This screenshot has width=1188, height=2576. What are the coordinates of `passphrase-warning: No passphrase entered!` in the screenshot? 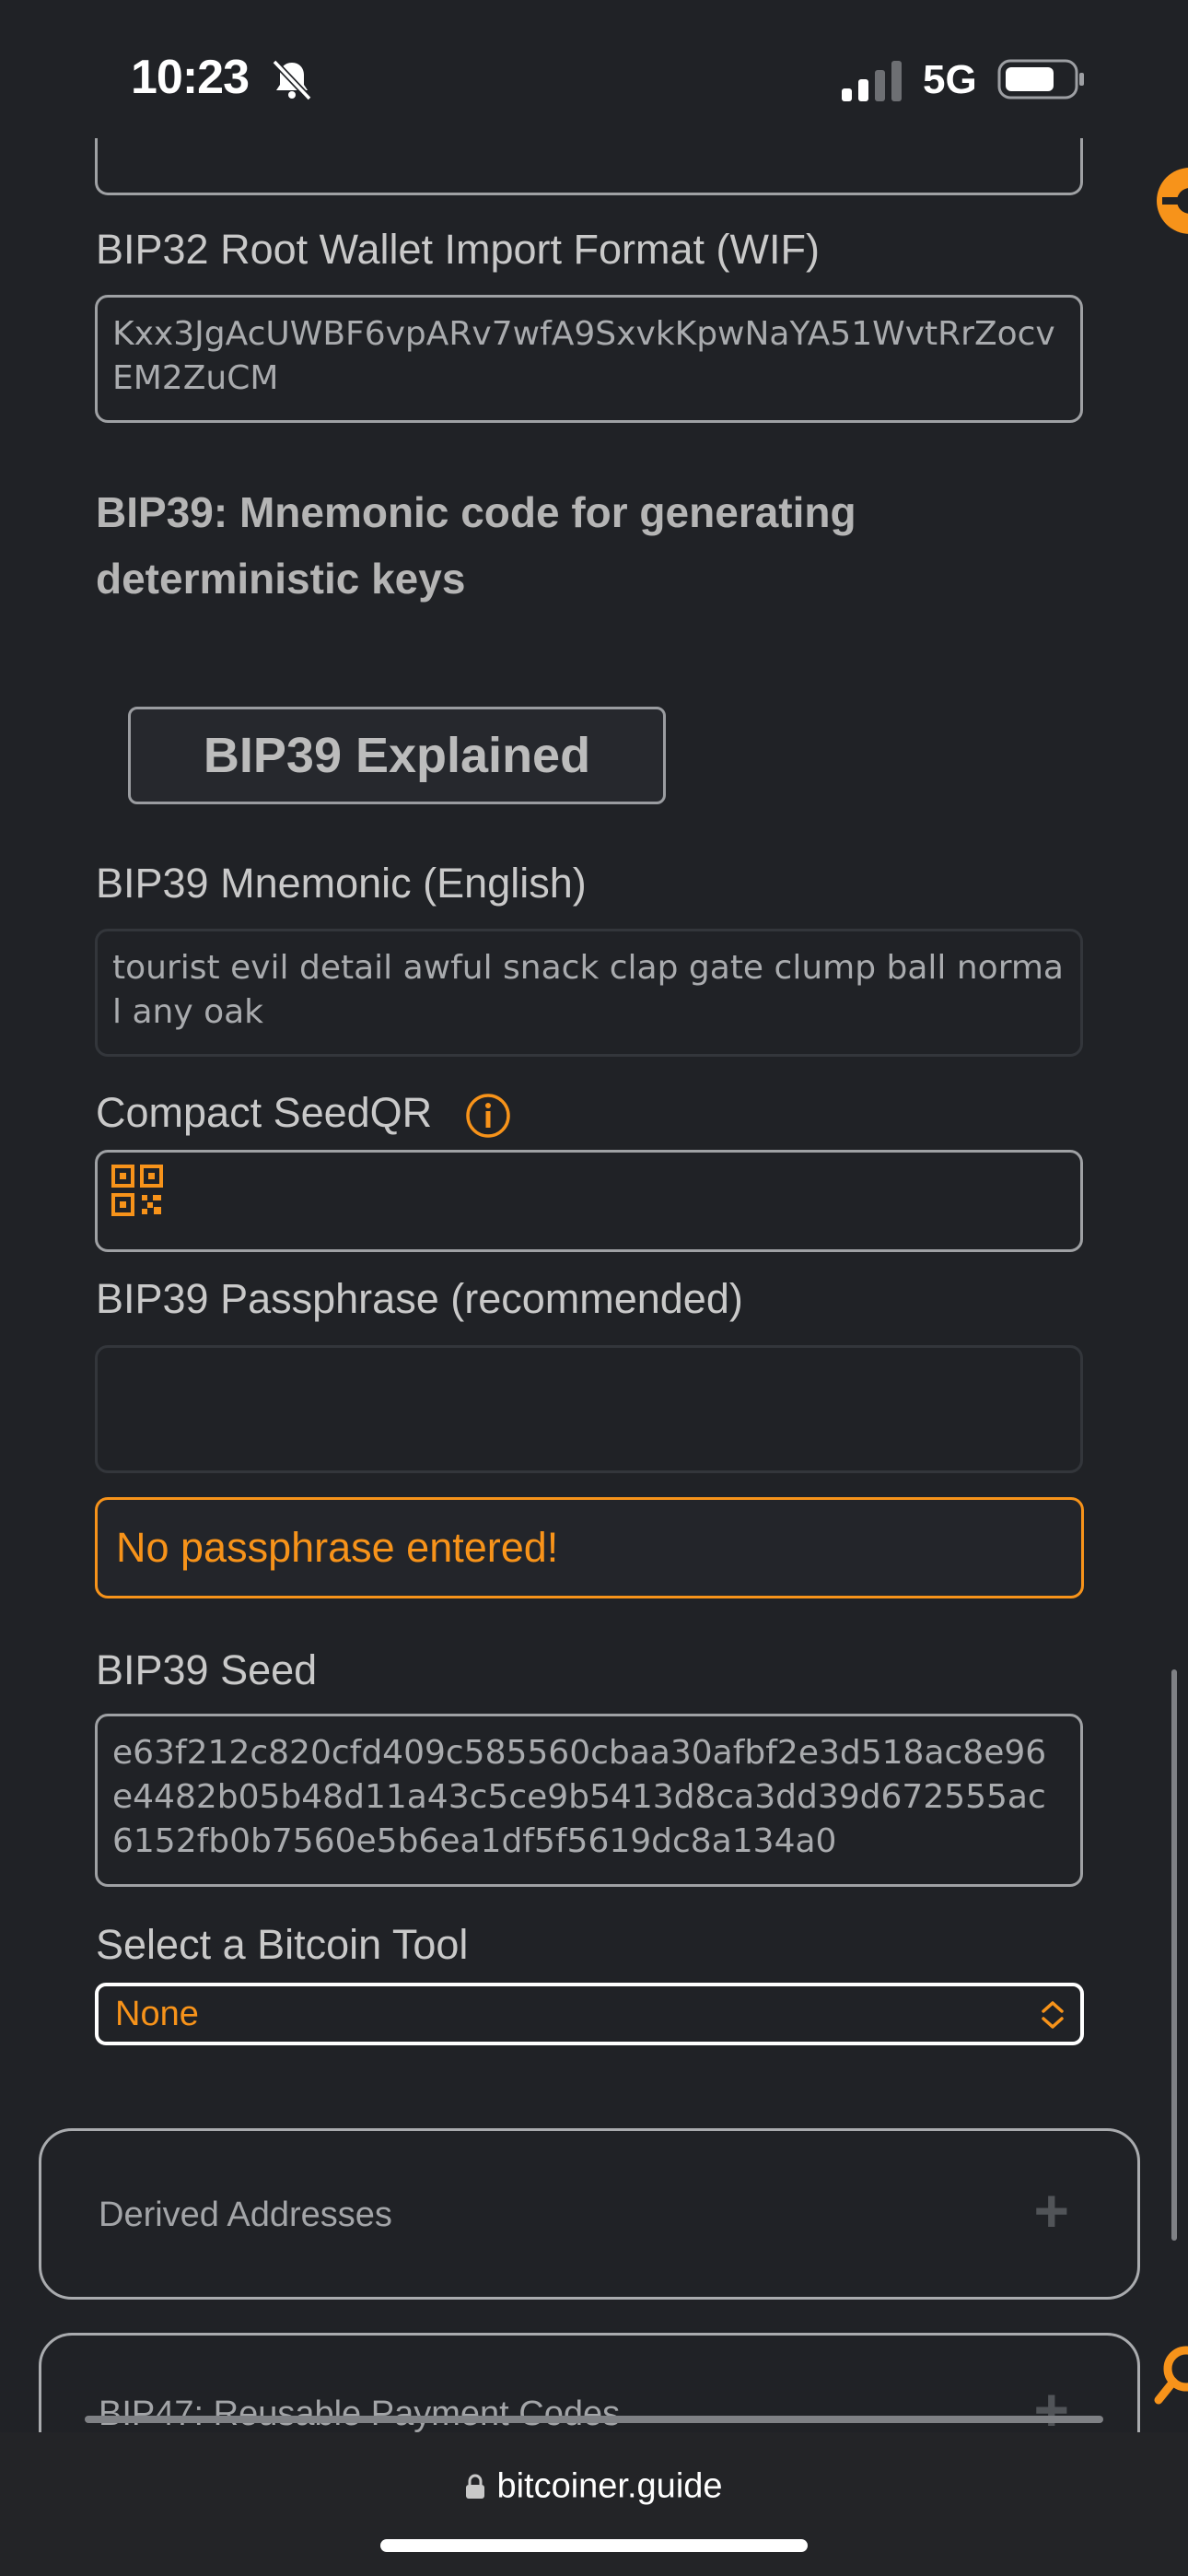 It's located at (589, 1547).